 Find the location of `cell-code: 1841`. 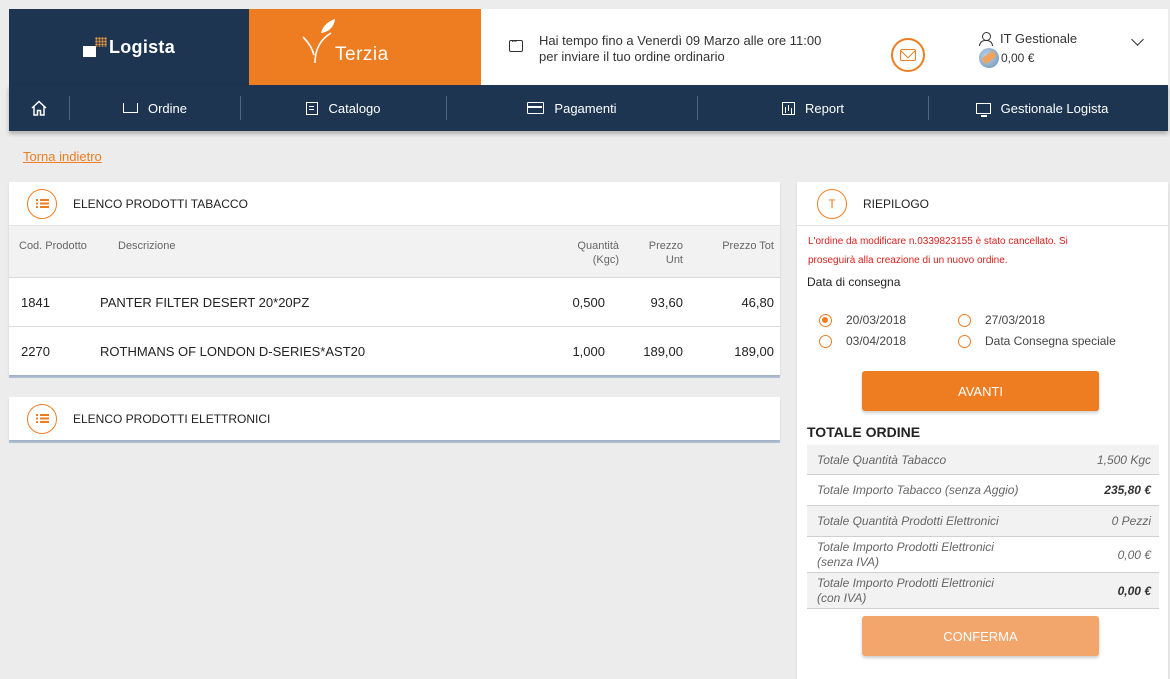

cell-code: 1841 is located at coordinates (35, 302).